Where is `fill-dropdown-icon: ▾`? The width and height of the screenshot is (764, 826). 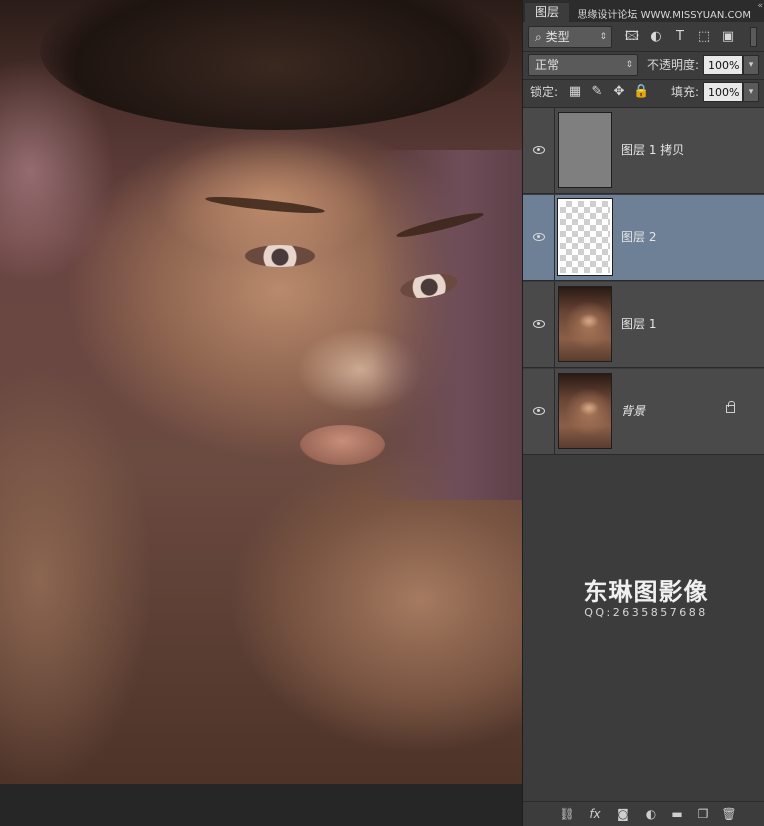
fill-dropdown-icon: ▾ is located at coordinates (751, 92).